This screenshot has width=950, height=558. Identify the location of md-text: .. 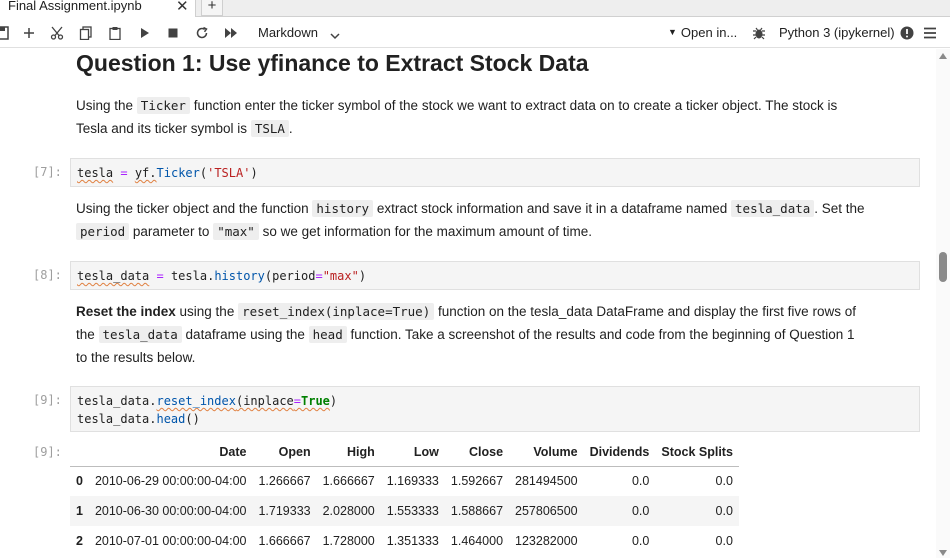
(290, 128).